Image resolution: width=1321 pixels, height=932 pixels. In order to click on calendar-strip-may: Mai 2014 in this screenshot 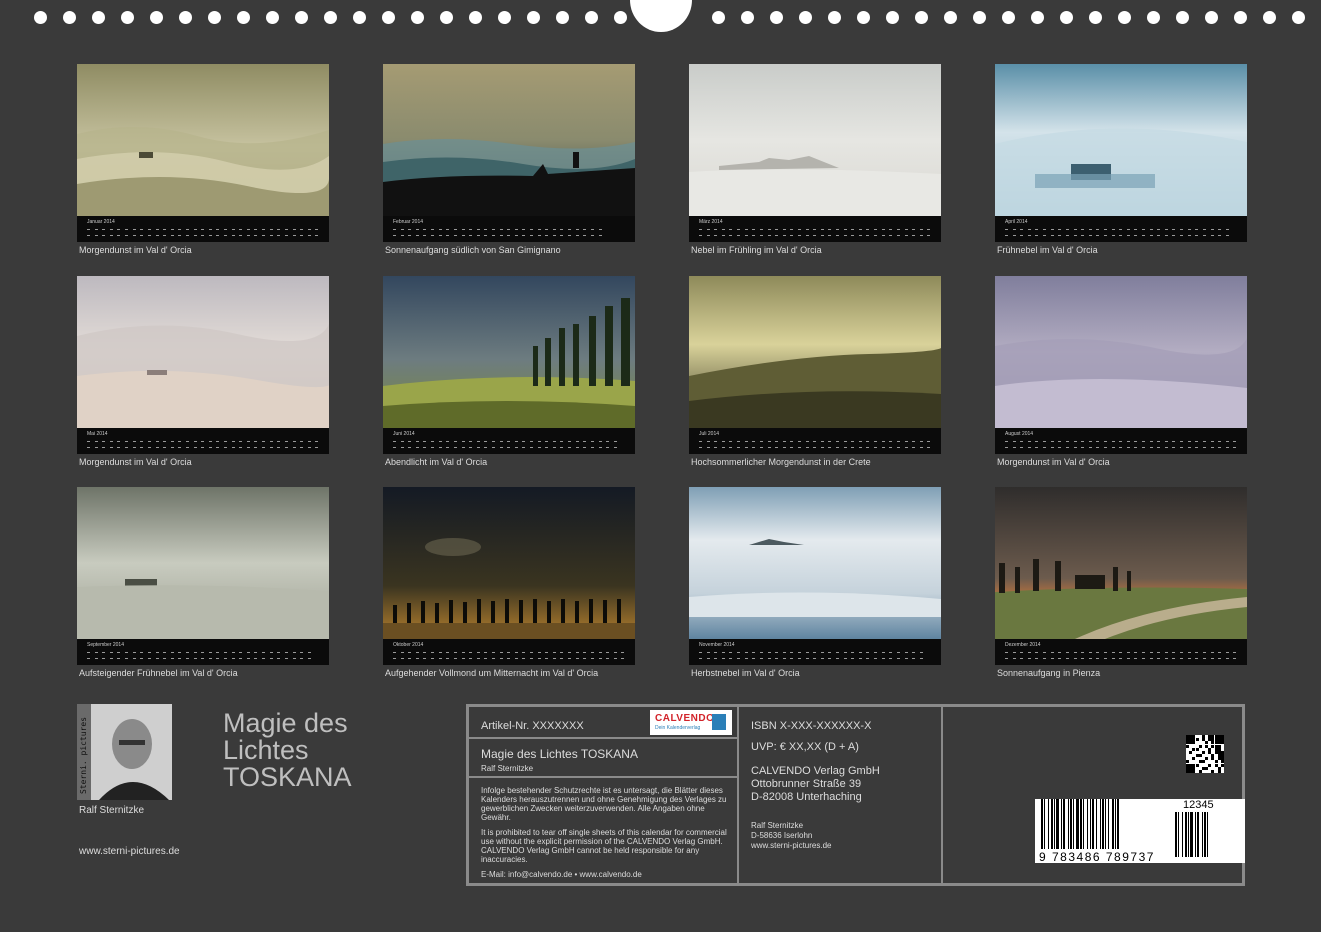, I will do `click(203, 441)`.